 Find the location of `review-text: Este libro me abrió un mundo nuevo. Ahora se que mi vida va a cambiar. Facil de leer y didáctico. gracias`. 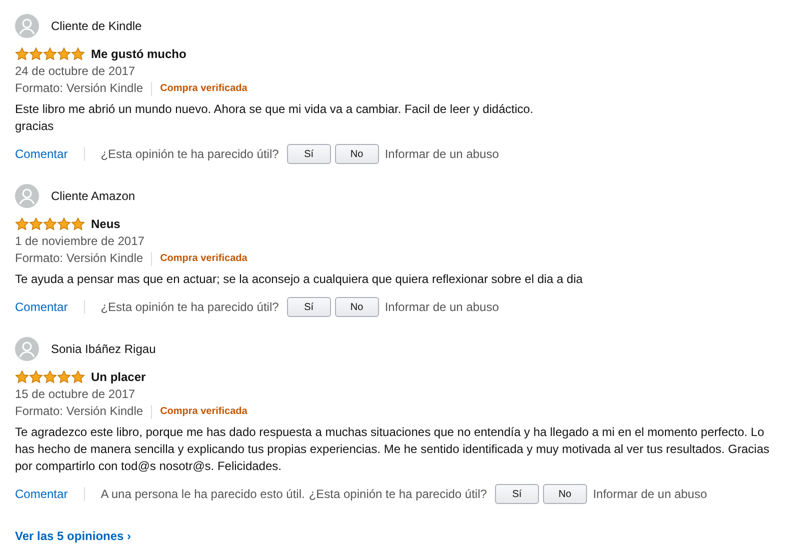

review-text: Este libro me abrió un mundo nuevo. Ahora se que mi vida va a cambiar. Facil de leer y didáctico. gracias is located at coordinates (274, 118).